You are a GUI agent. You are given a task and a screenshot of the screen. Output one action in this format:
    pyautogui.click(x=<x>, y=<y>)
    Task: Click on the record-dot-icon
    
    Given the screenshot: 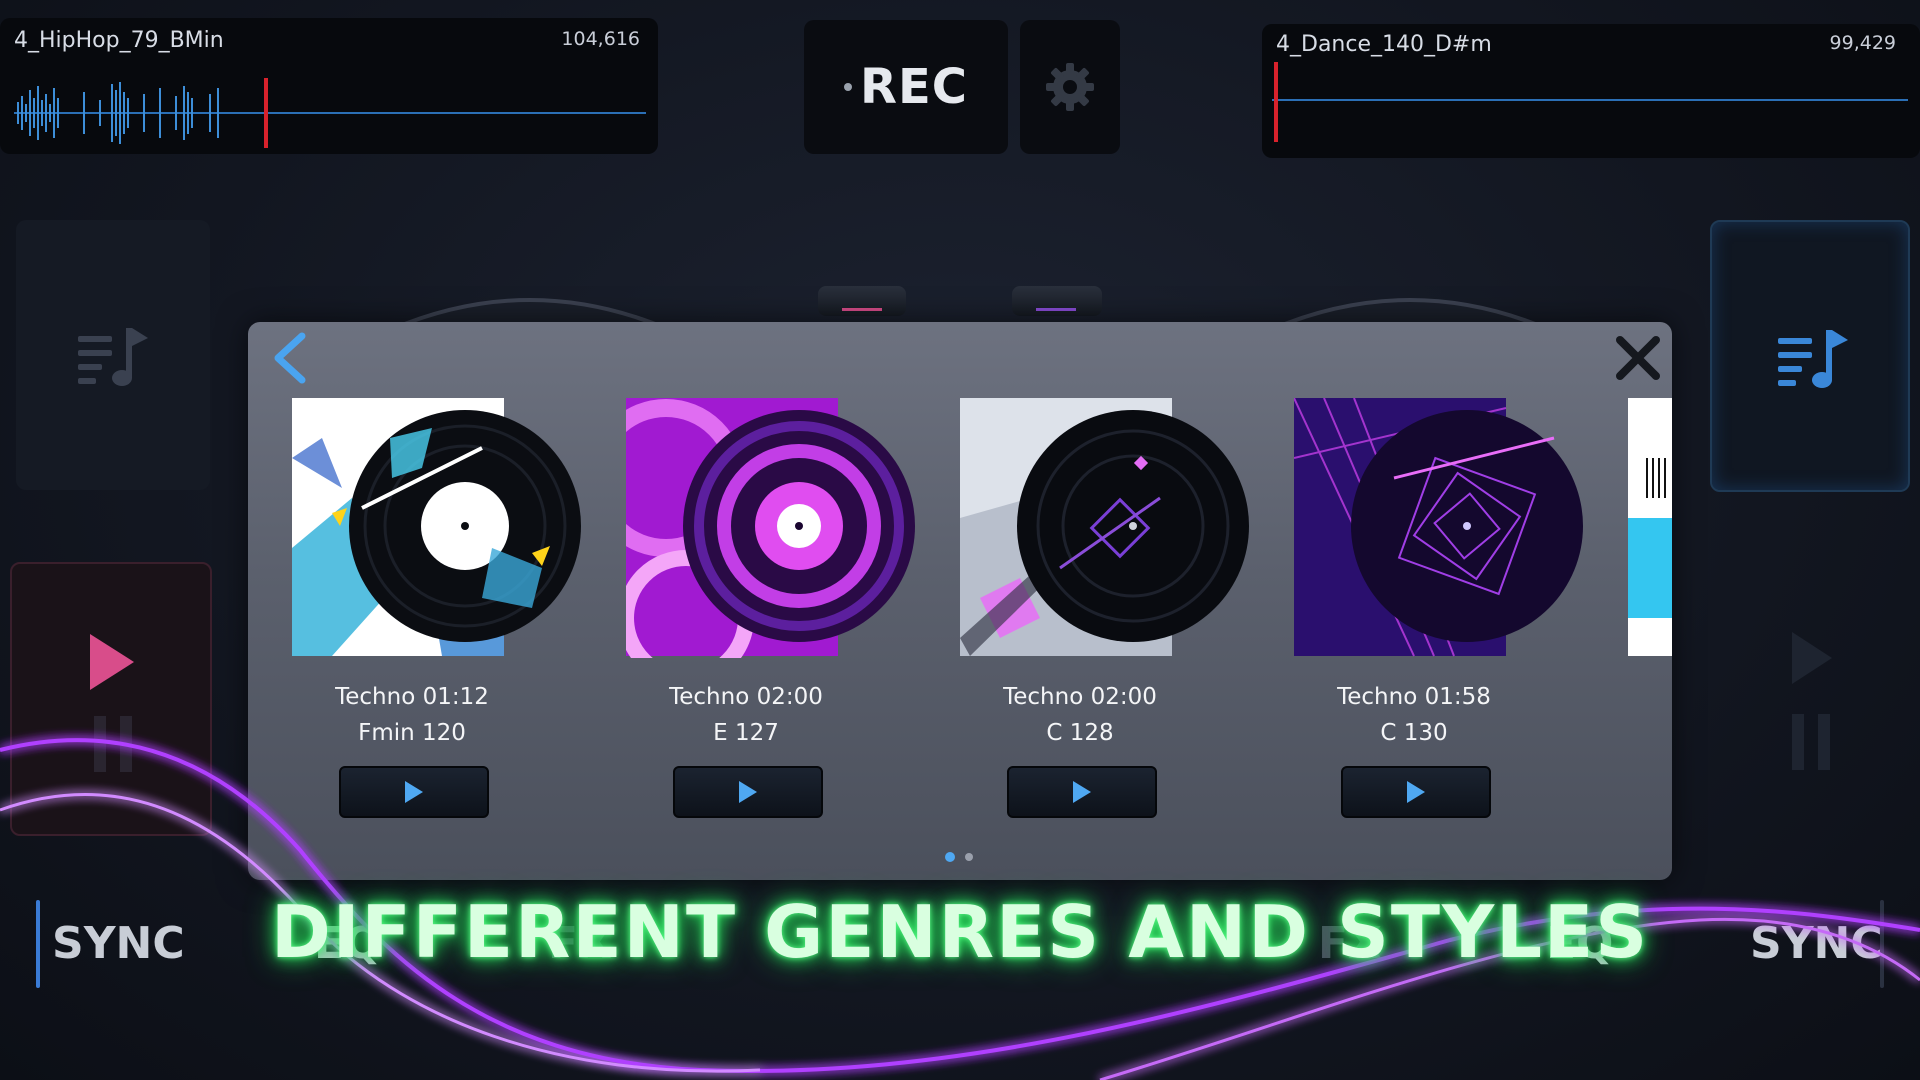 What is the action you would take?
    pyautogui.click(x=848, y=87)
    